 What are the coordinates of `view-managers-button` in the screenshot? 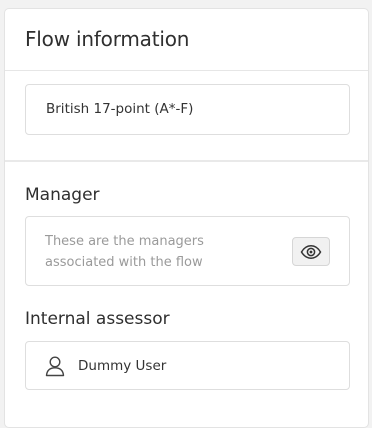 It's located at (311, 251).